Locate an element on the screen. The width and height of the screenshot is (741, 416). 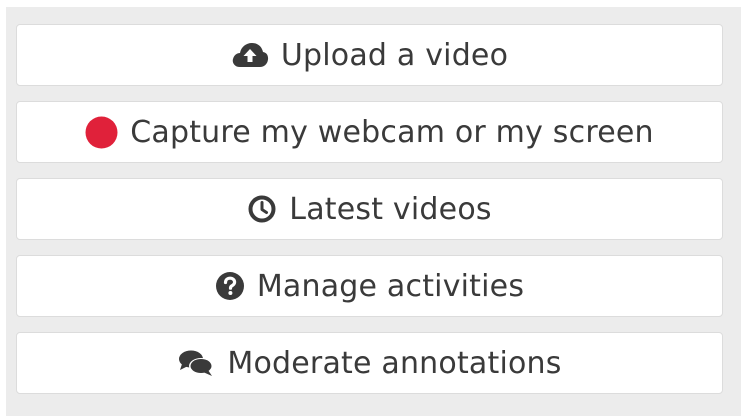
capture-webcam-screen-label: Capture my webcam or my screen is located at coordinates (392, 132).